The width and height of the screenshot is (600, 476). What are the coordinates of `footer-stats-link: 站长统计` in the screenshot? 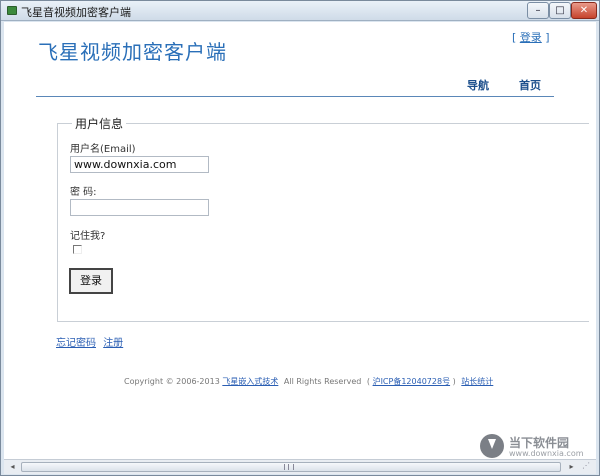 It's located at (477, 381).